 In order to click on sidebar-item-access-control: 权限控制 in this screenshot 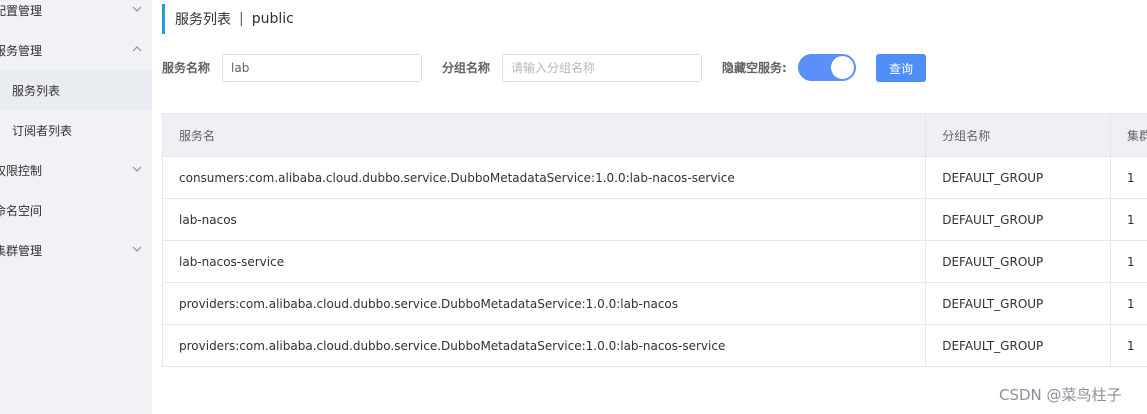, I will do `click(76, 170)`.